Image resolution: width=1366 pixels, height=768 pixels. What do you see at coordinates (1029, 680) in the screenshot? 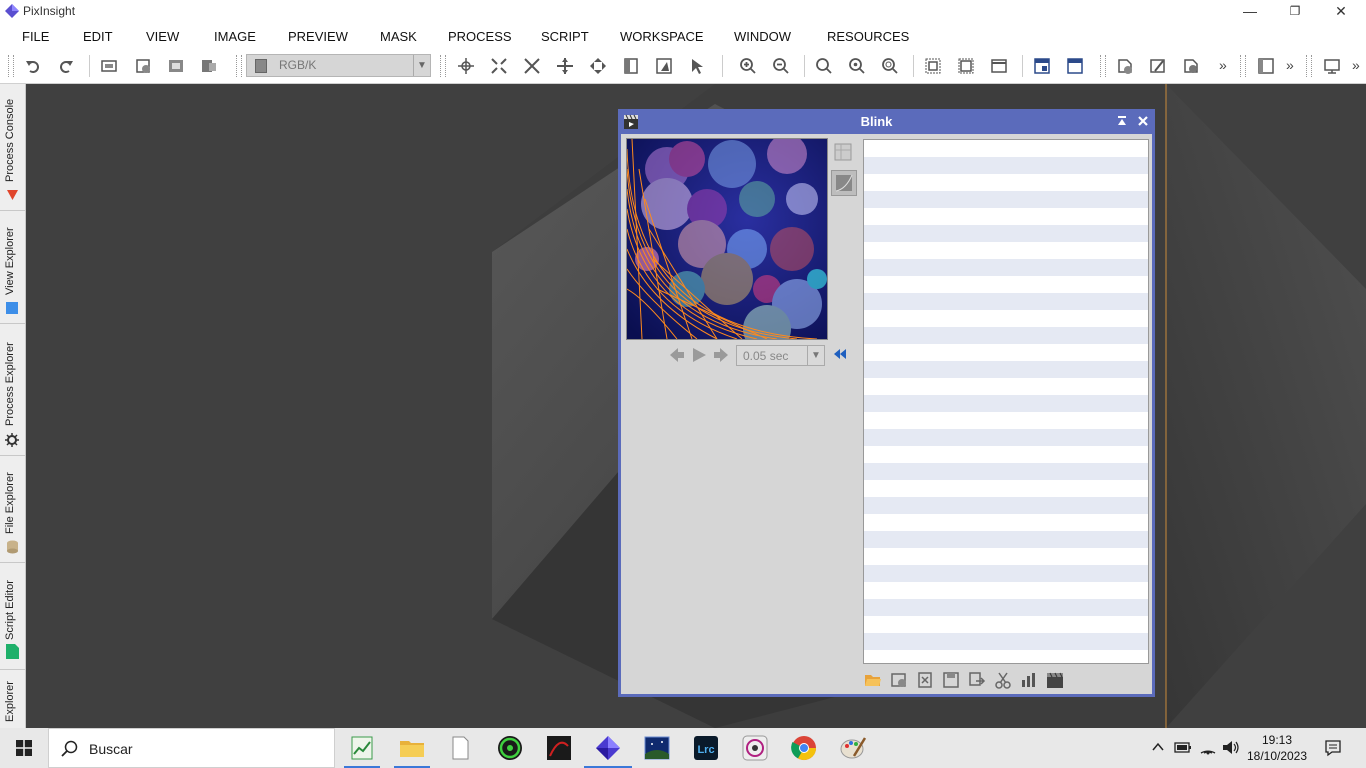
I see `statistics-icon` at bounding box center [1029, 680].